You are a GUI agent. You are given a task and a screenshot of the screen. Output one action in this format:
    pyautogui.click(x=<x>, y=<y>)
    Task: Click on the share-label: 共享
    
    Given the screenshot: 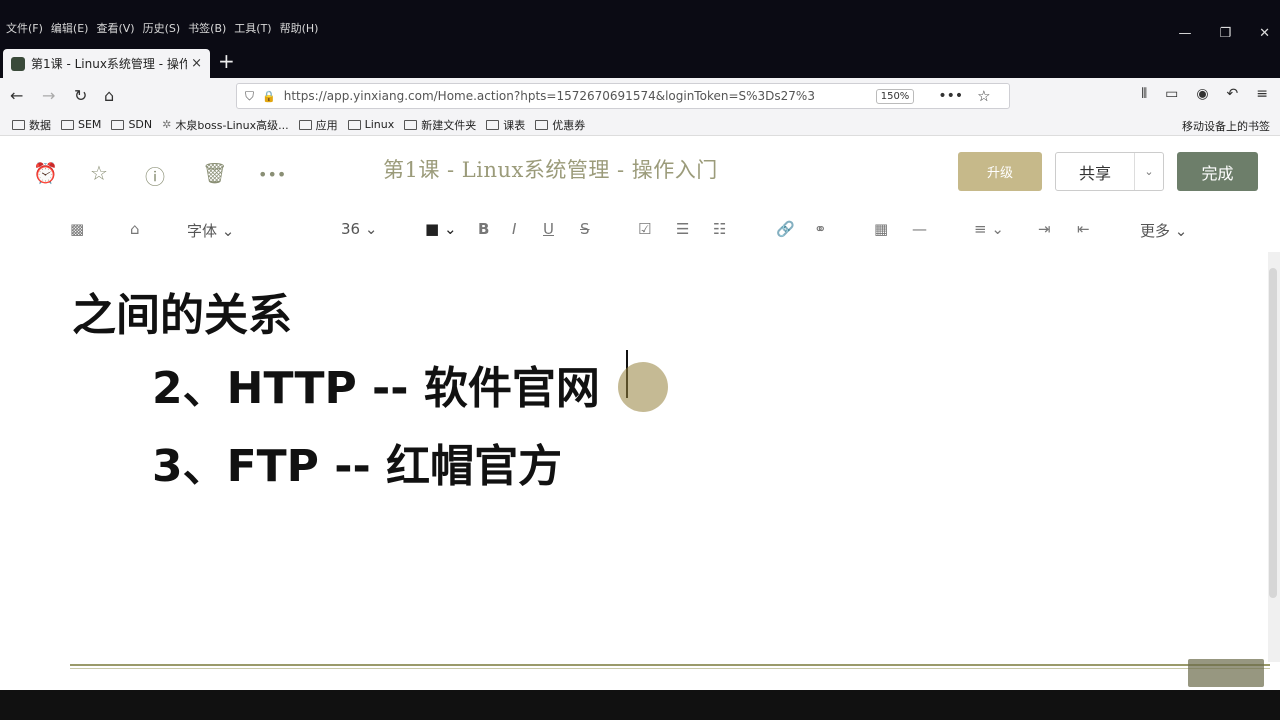 What is the action you would take?
    pyautogui.click(x=1095, y=171)
    